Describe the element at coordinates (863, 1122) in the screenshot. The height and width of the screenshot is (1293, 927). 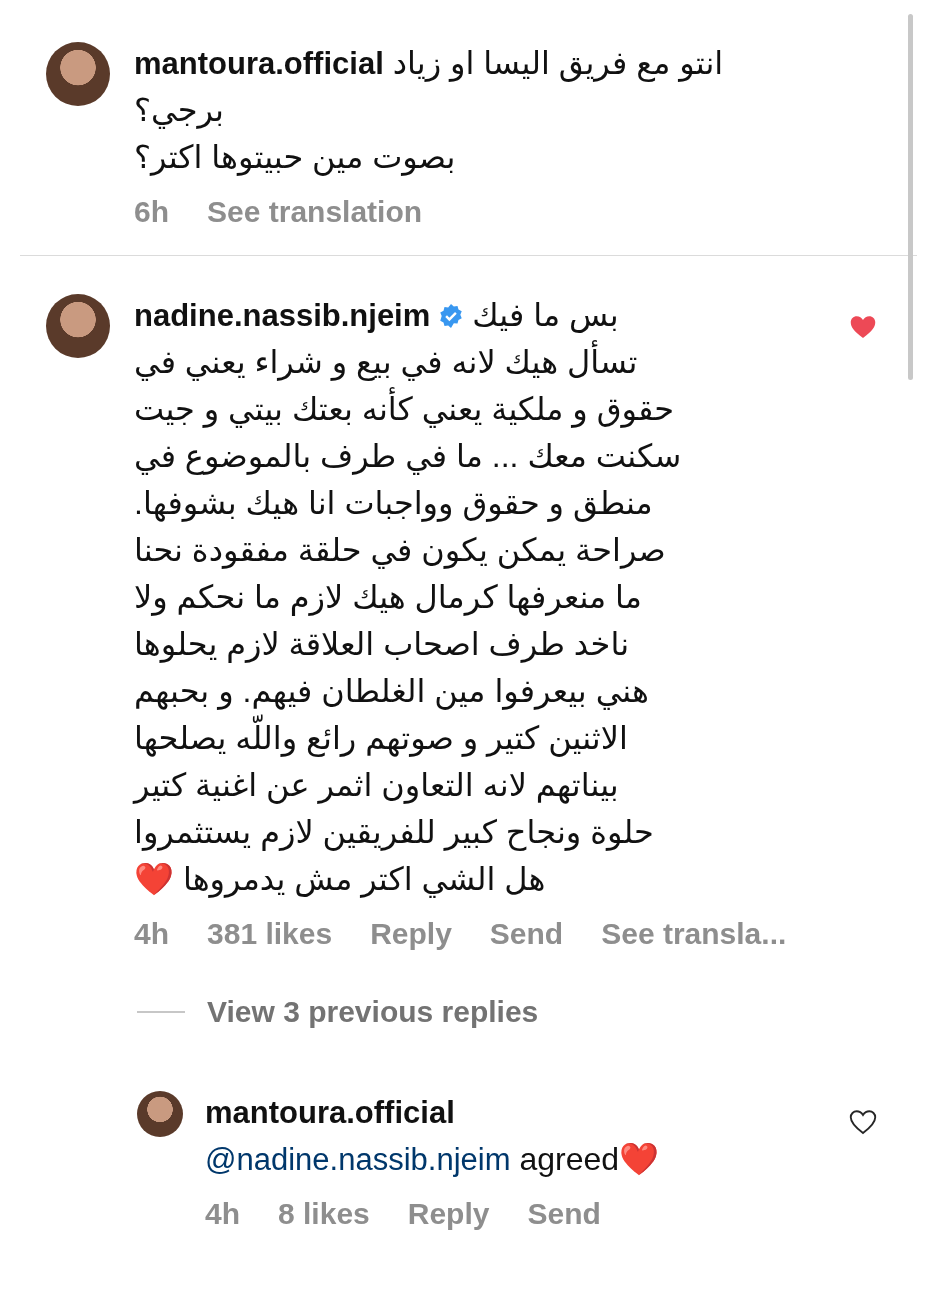
I see `like-heart-icon` at that location.